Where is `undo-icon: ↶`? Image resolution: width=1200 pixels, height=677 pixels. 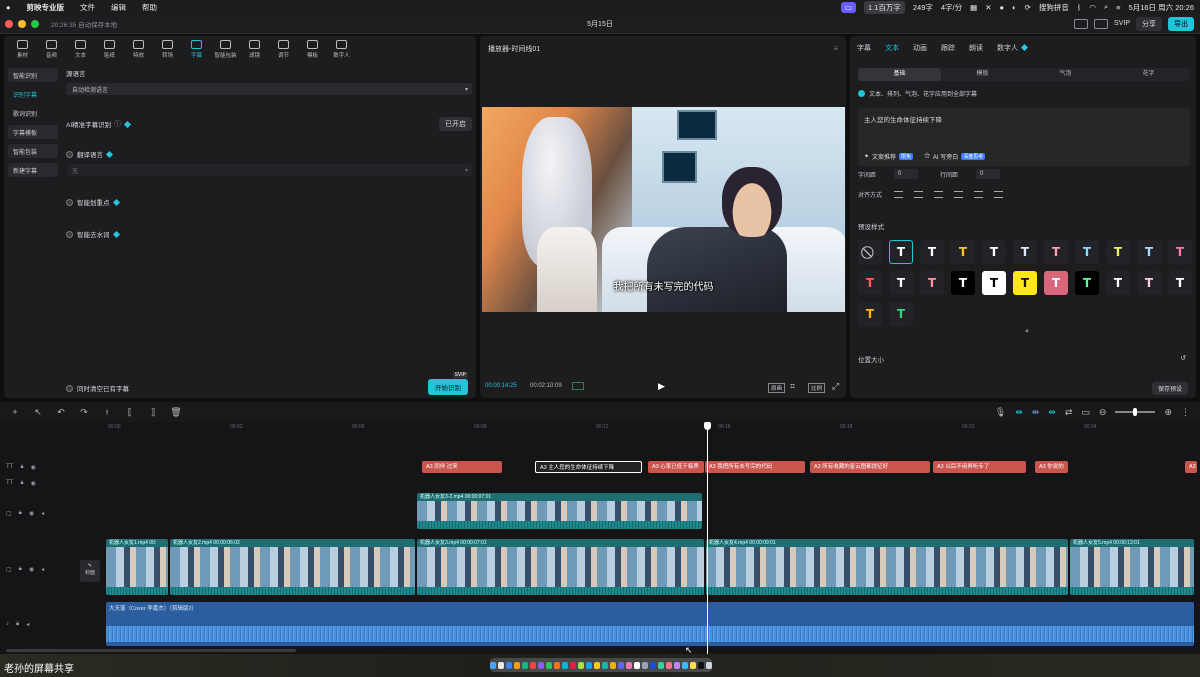
undo-icon: ↶ is located at coordinates (61, 412).